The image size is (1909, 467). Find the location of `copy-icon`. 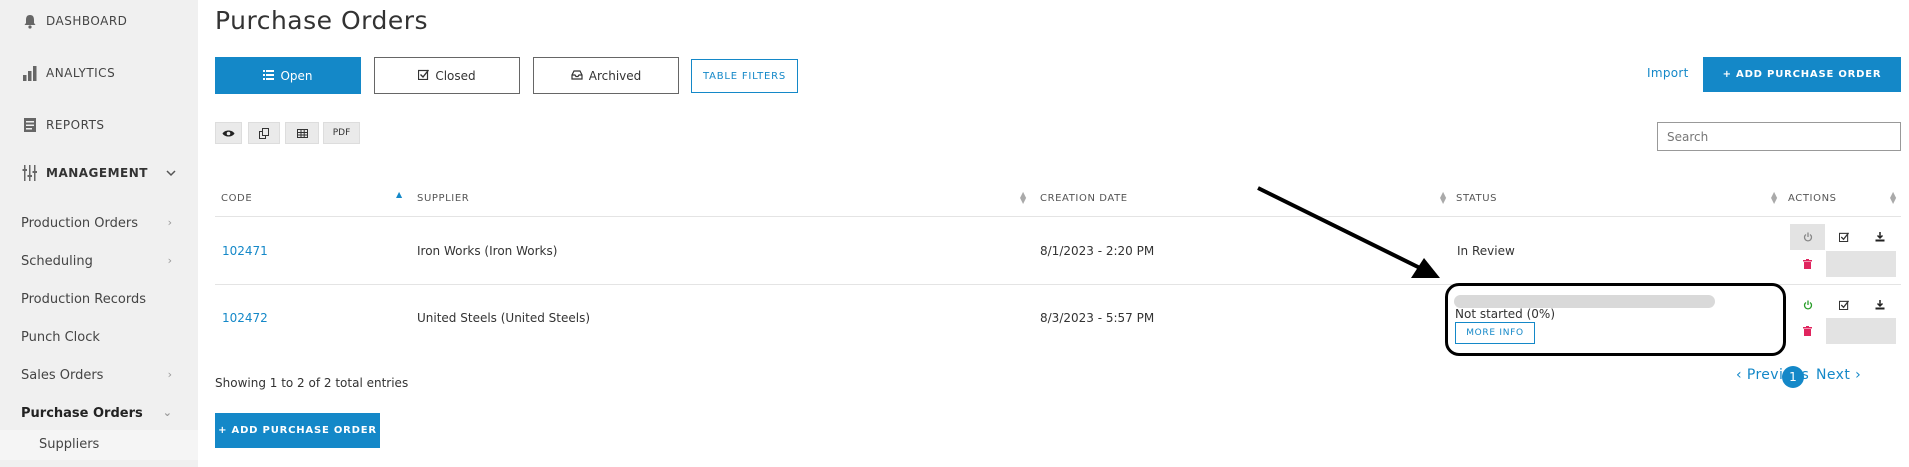

copy-icon is located at coordinates (264, 133).